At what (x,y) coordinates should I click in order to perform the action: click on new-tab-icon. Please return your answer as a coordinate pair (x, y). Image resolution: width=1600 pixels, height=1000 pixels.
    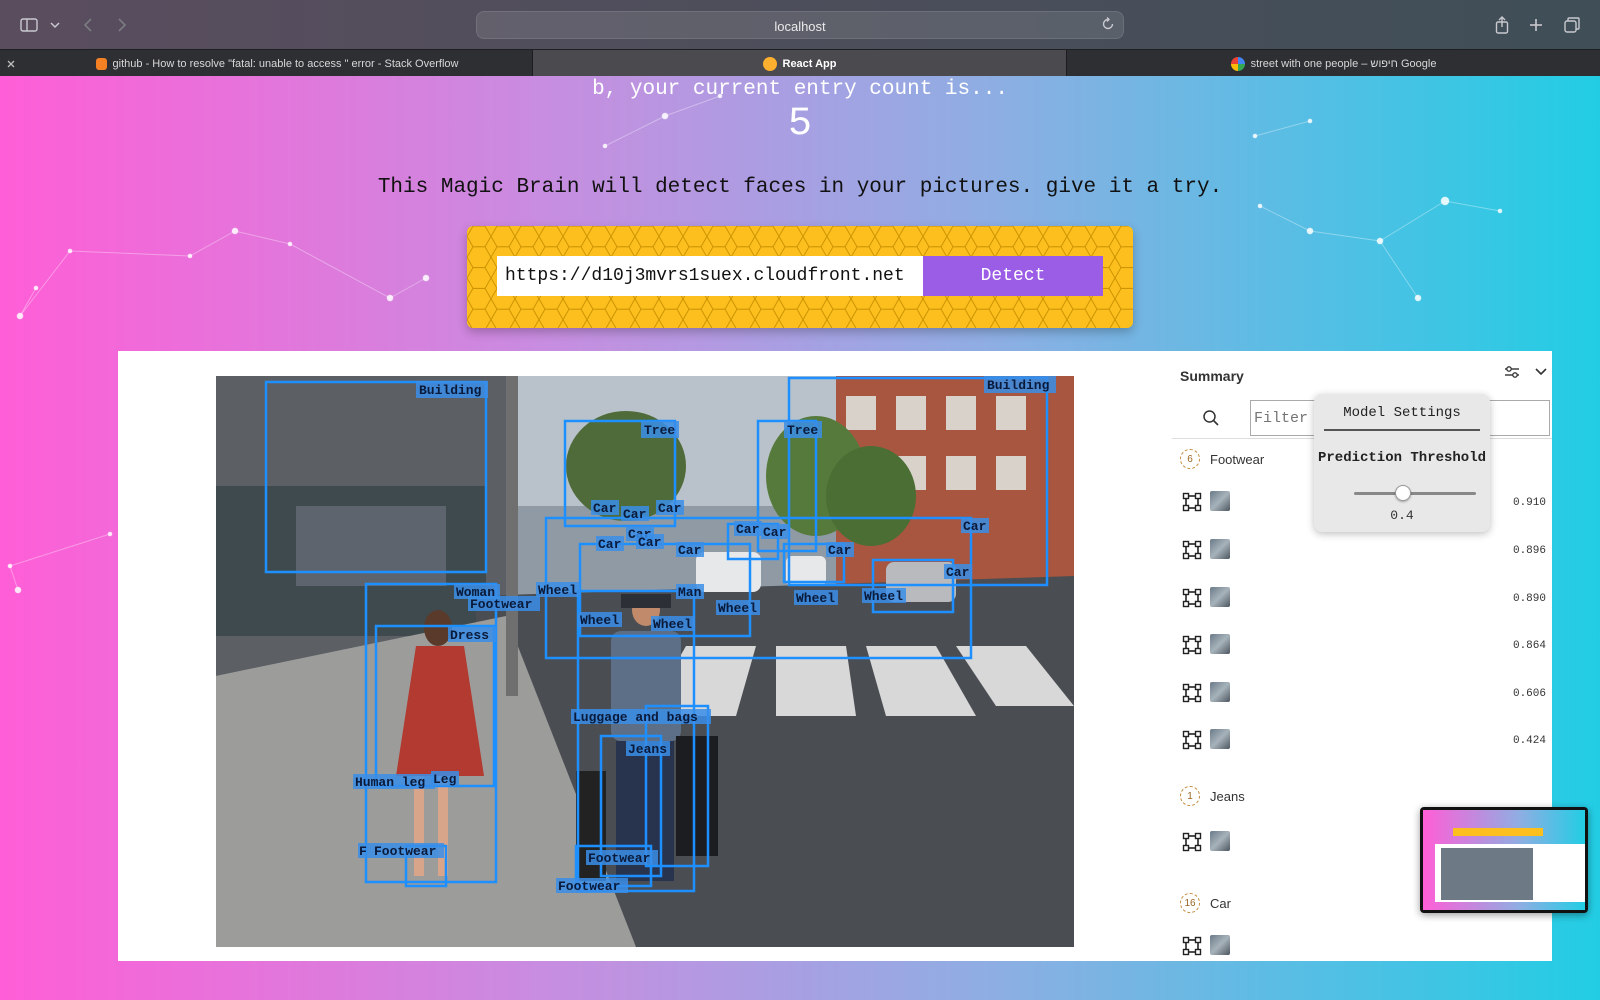
    Looking at the image, I should click on (1536, 25).